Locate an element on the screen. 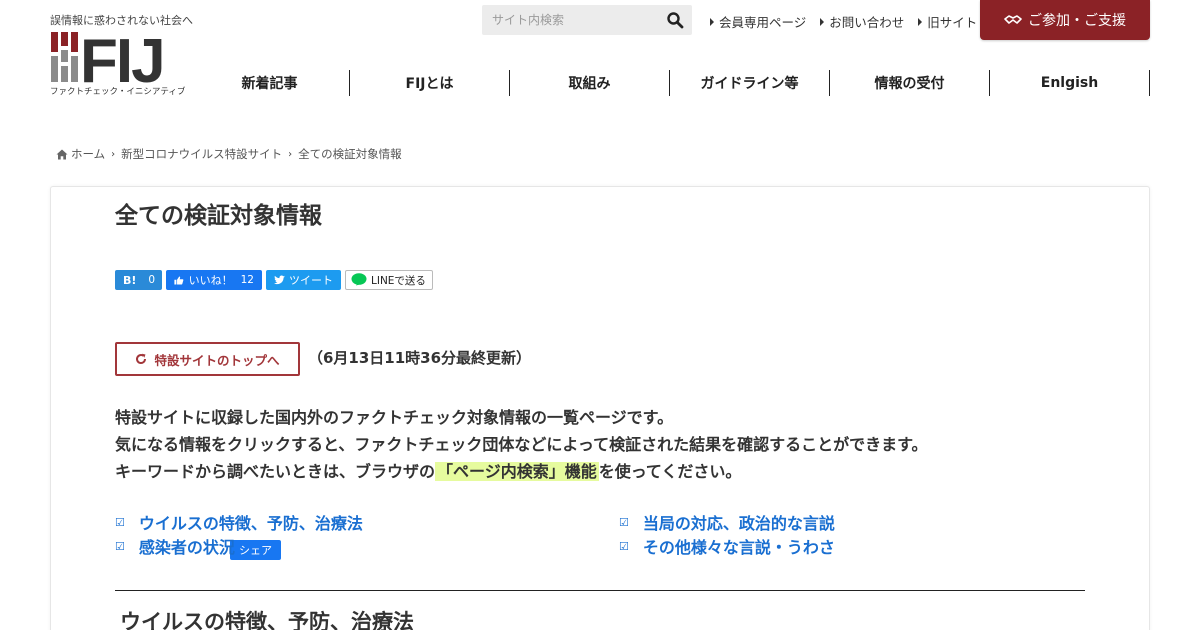  thumbs-up-icon is located at coordinates (179, 280).